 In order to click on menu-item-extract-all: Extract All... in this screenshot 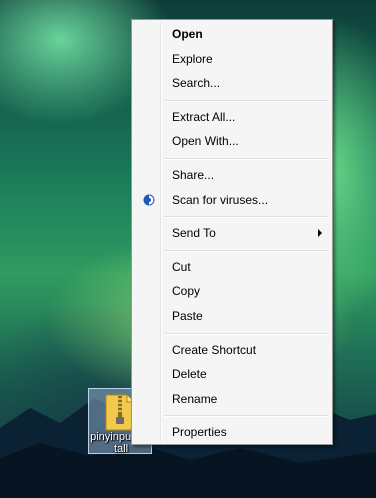, I will do `click(232, 117)`.